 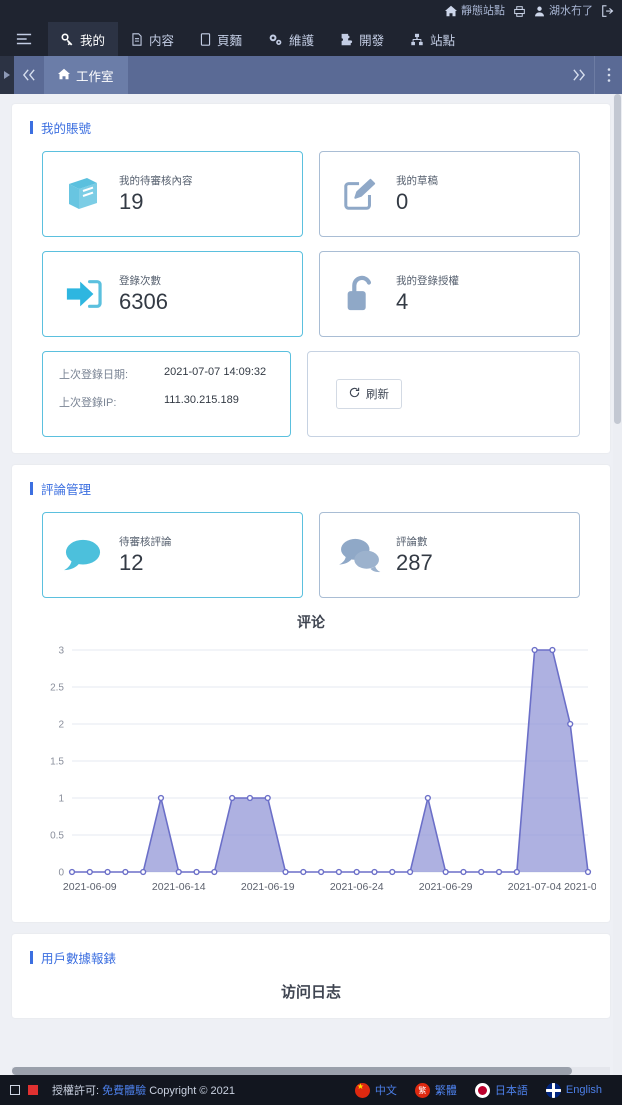 What do you see at coordinates (422, 1090) in the screenshot?
I see `flag-traditional-icon: 繁` at bounding box center [422, 1090].